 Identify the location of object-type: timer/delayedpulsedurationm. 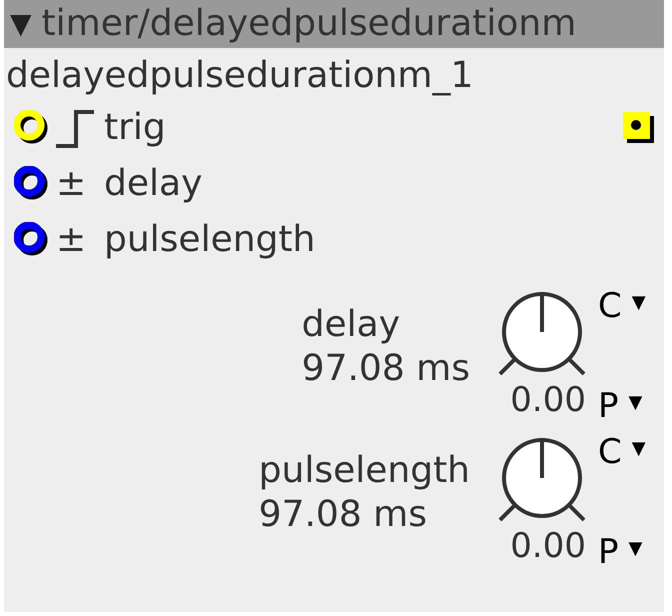
(309, 24).